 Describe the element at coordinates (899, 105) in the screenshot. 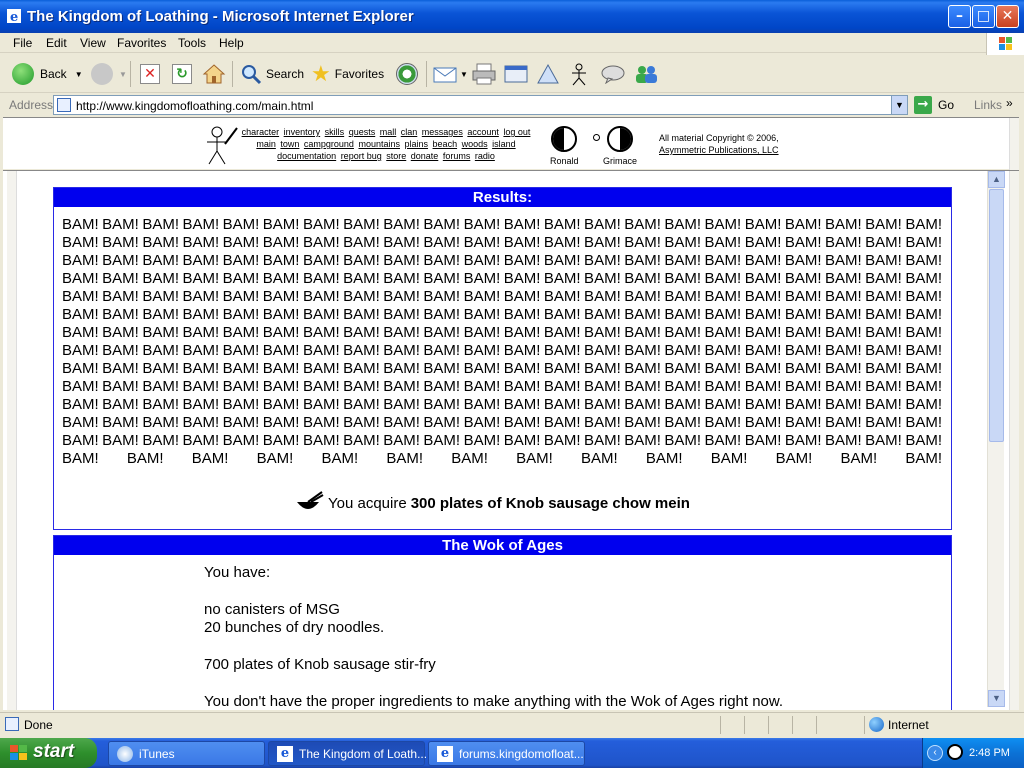

I see `address-dropdown-icon: ▼` at that location.